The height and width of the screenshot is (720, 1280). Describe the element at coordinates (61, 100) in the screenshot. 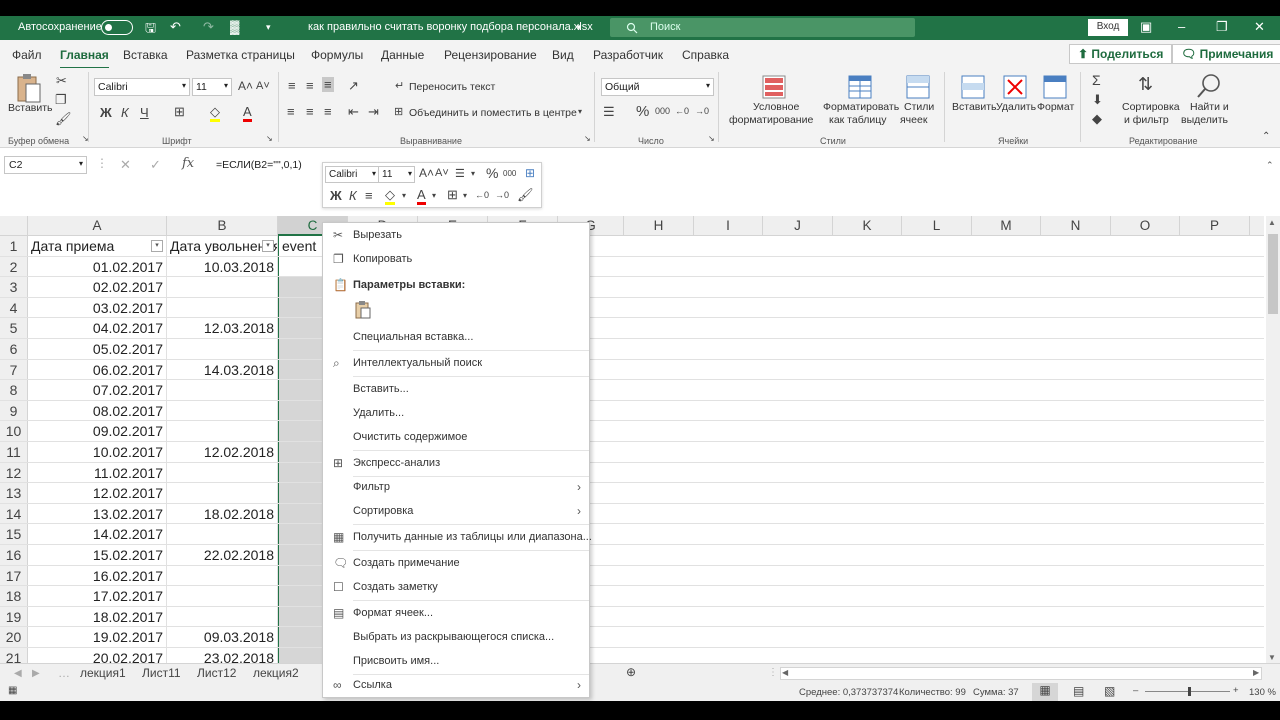

I see `copy-icon: ❐` at that location.